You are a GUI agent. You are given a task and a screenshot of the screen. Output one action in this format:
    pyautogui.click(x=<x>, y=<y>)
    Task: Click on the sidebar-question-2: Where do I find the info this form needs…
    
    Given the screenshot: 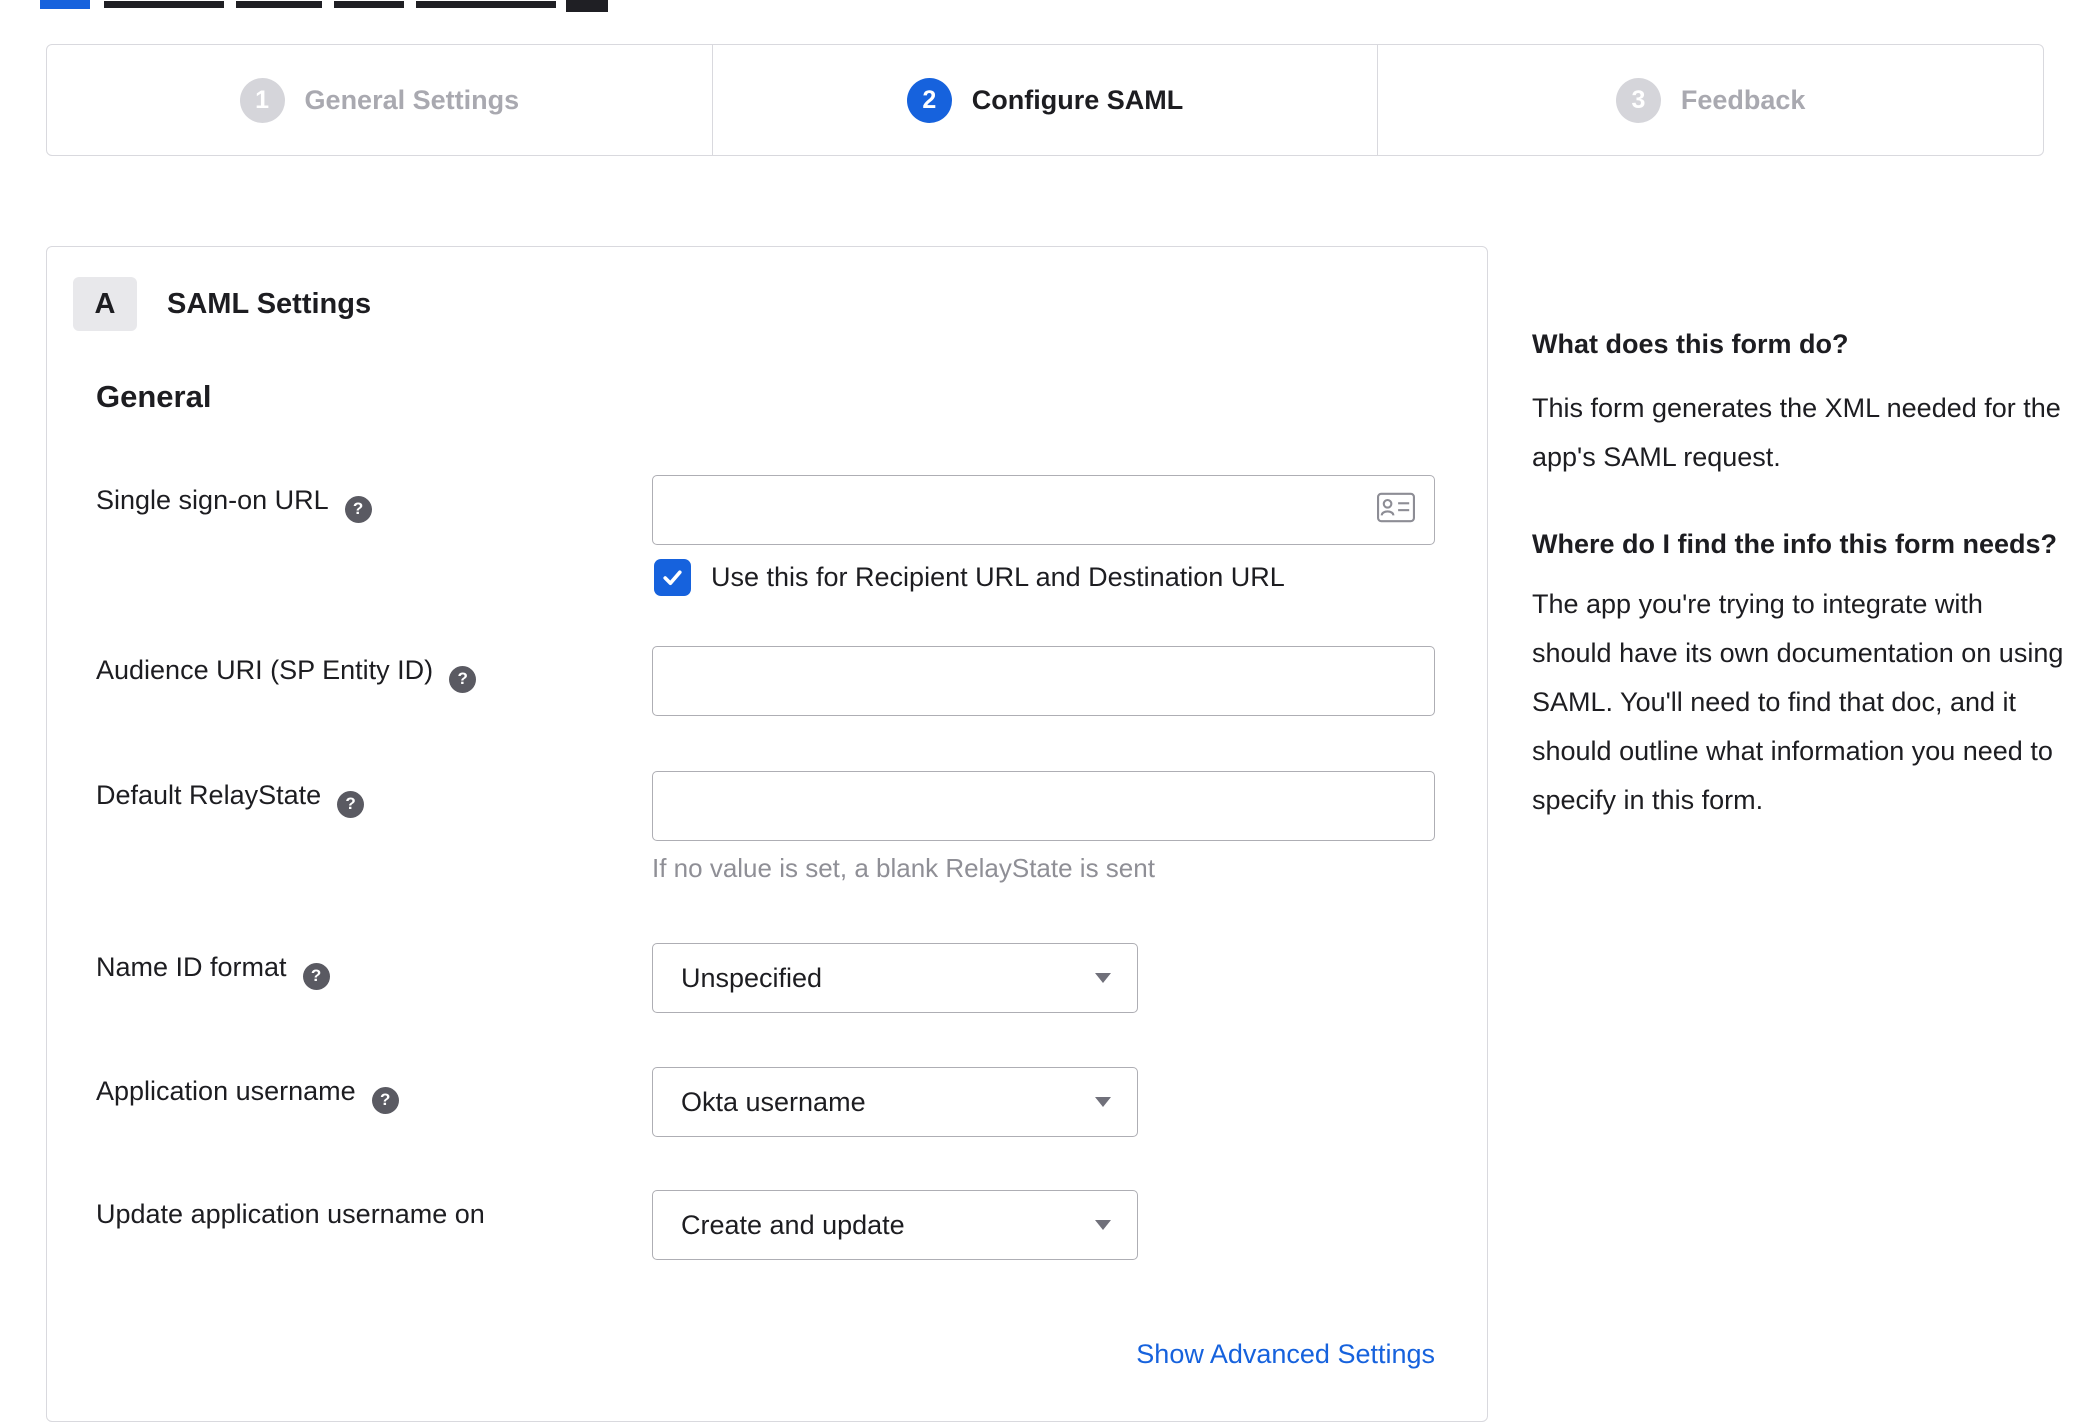 What is the action you would take?
    pyautogui.click(x=1794, y=544)
    